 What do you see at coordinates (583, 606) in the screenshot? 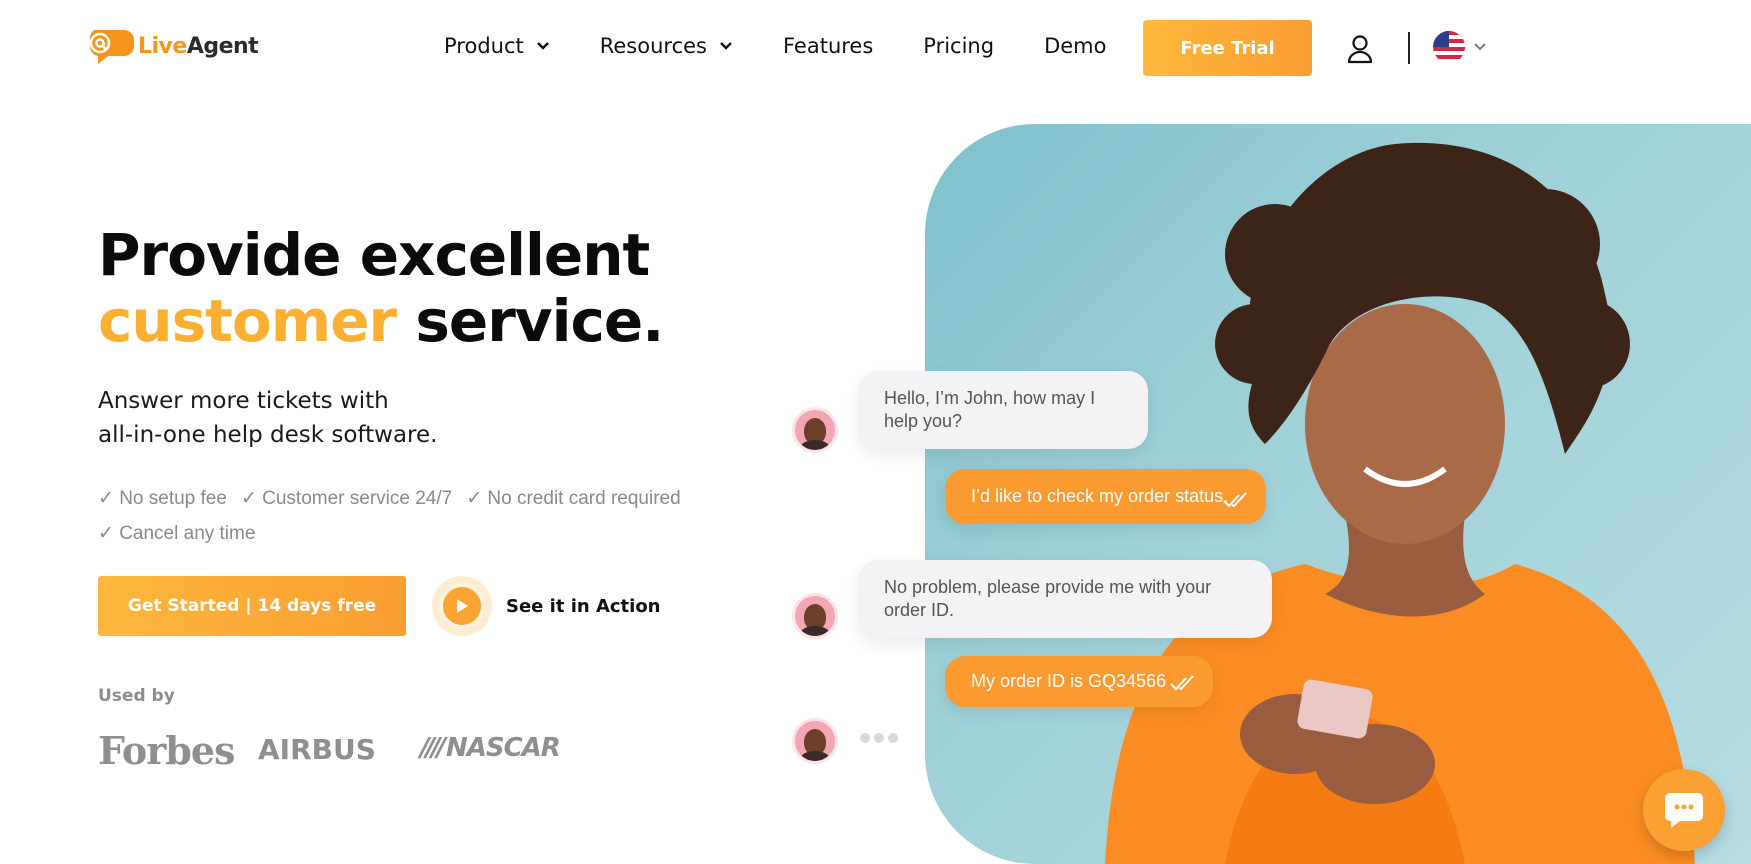
I see `see-in-action-label: See it in Action` at bounding box center [583, 606].